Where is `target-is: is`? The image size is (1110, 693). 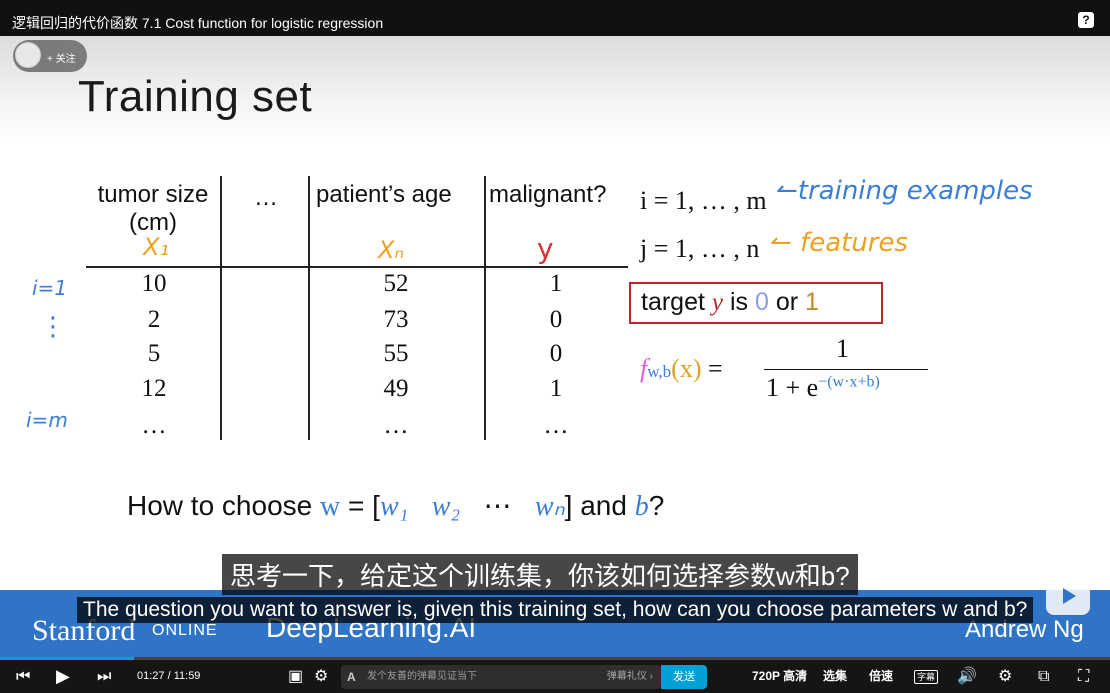
target-is: is is located at coordinates (739, 302).